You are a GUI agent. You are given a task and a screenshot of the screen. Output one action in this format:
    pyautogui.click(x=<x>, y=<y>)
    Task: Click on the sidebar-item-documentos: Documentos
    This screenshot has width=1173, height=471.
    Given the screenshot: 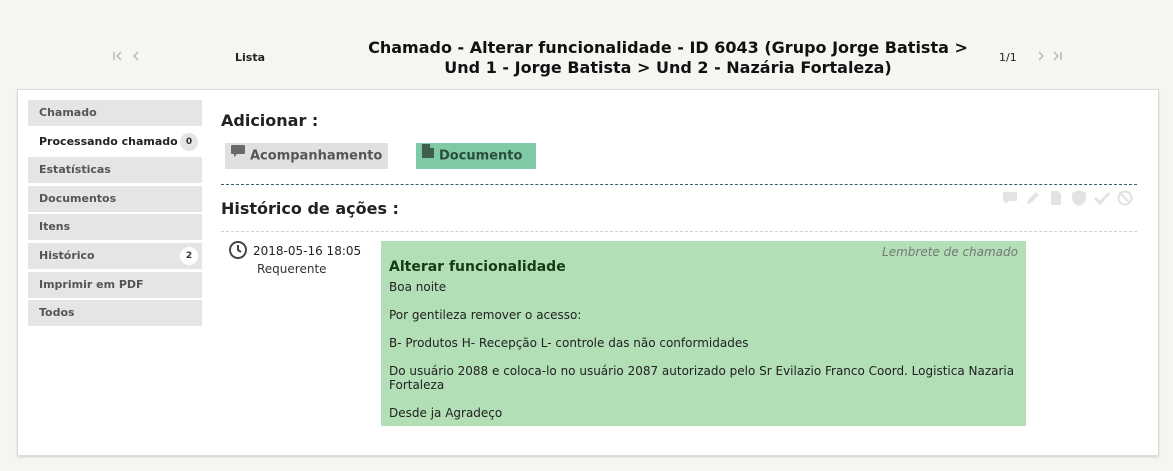 What is the action you would take?
    pyautogui.click(x=115, y=198)
    